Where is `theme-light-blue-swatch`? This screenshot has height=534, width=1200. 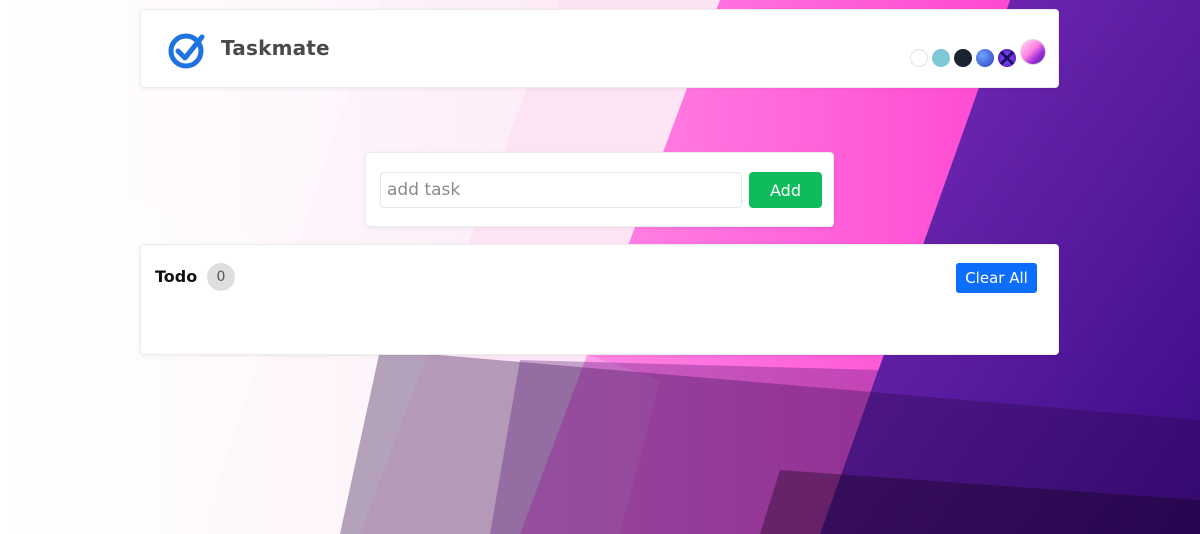
theme-light-blue-swatch is located at coordinates (941, 58).